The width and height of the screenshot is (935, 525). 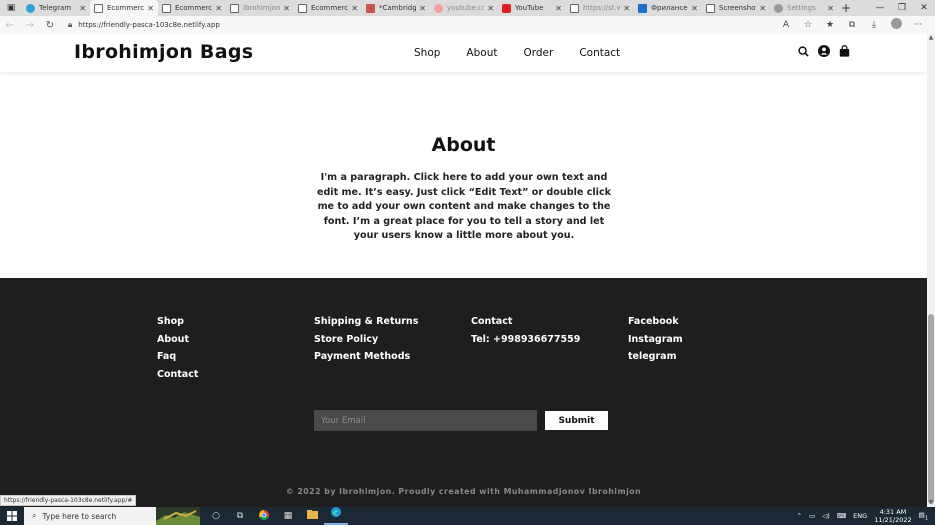 What do you see at coordinates (366, 325) in the screenshot?
I see `footer-link-shipping-returns: Shipping & Returns` at bounding box center [366, 325].